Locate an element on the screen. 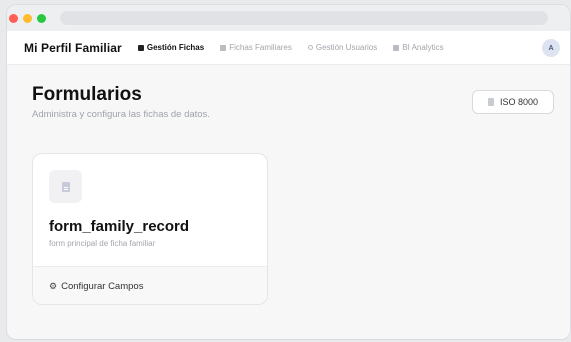  nav-item-fichas-familiares: Fichas Familiares is located at coordinates (256, 47).